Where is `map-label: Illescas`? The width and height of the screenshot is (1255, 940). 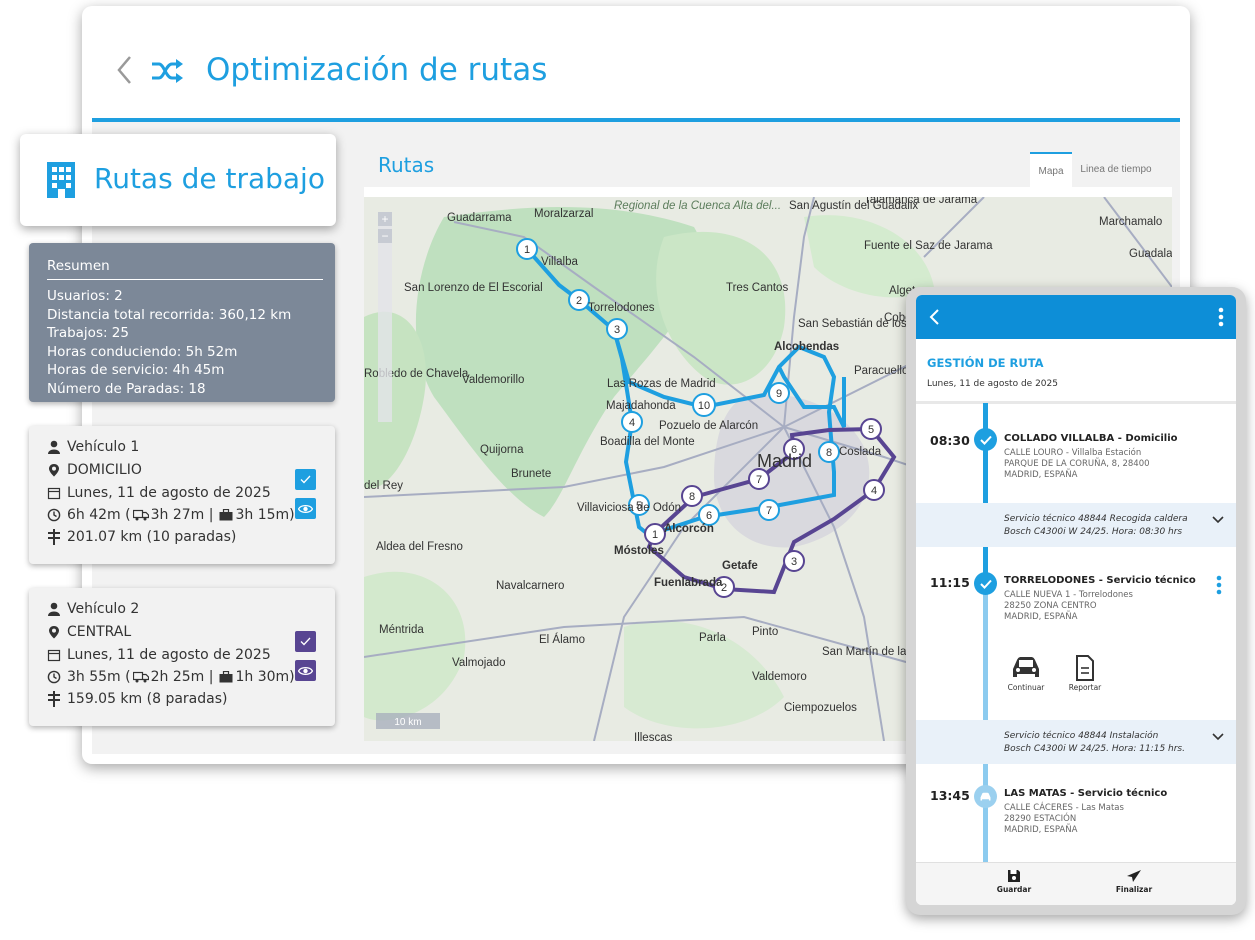 map-label: Illescas is located at coordinates (653, 736).